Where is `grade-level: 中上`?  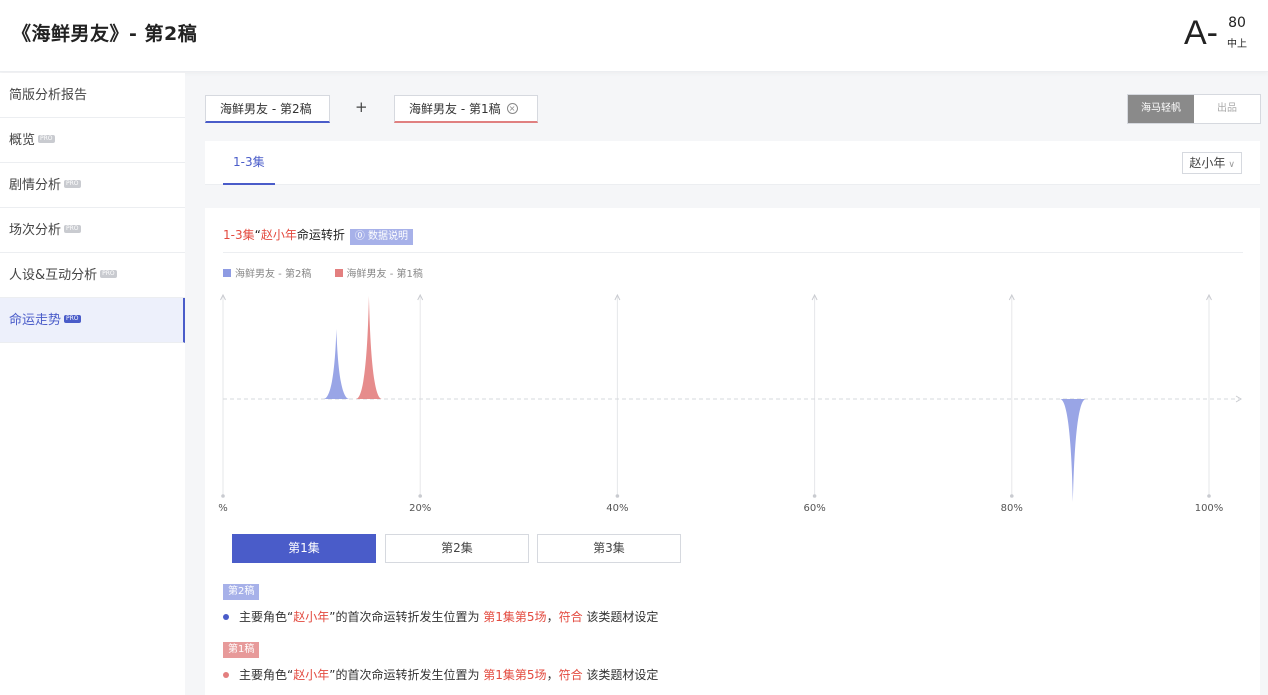
grade-level: 中上 is located at coordinates (1237, 44).